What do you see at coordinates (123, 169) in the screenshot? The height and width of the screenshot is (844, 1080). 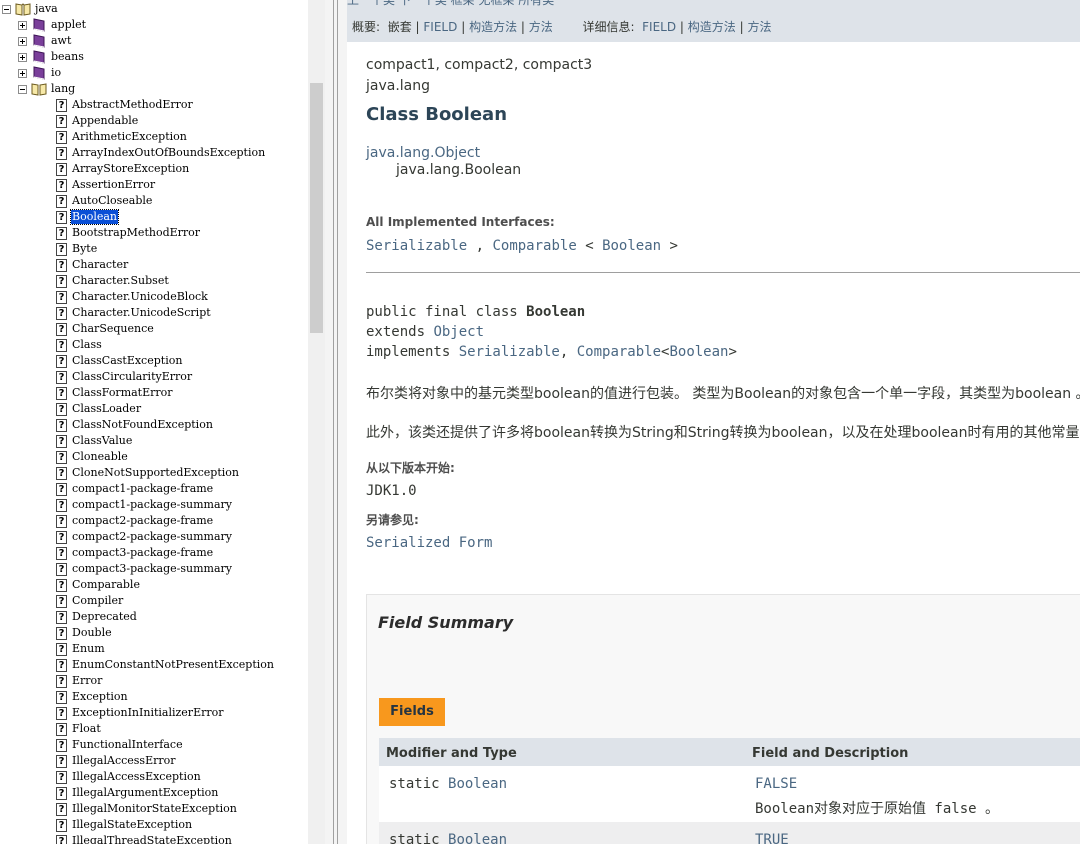 I see `tree-class-item: ? ArrayStoreException` at bounding box center [123, 169].